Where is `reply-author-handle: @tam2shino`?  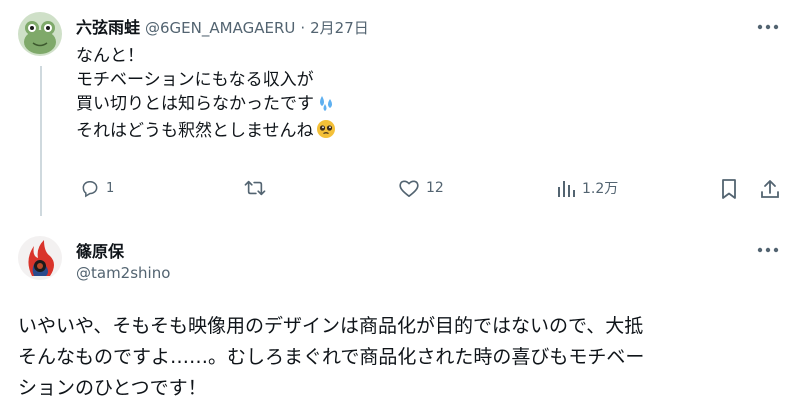
reply-author-handle: @tam2shino is located at coordinates (123, 273).